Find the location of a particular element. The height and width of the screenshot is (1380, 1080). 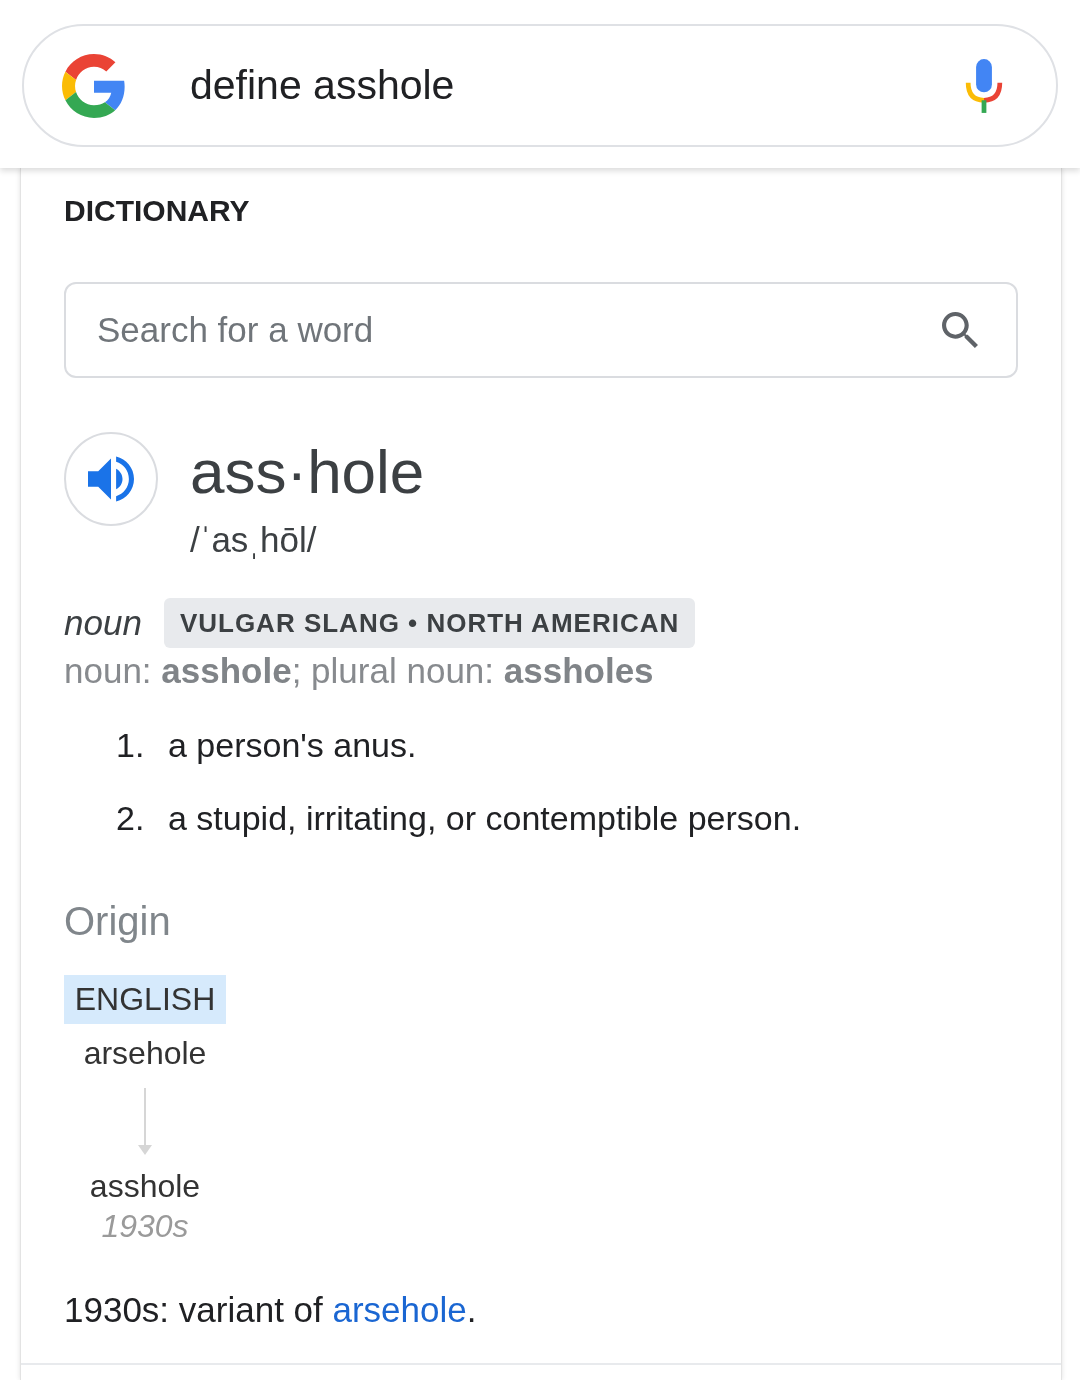

headword: ass·hole is located at coordinates (307, 472).